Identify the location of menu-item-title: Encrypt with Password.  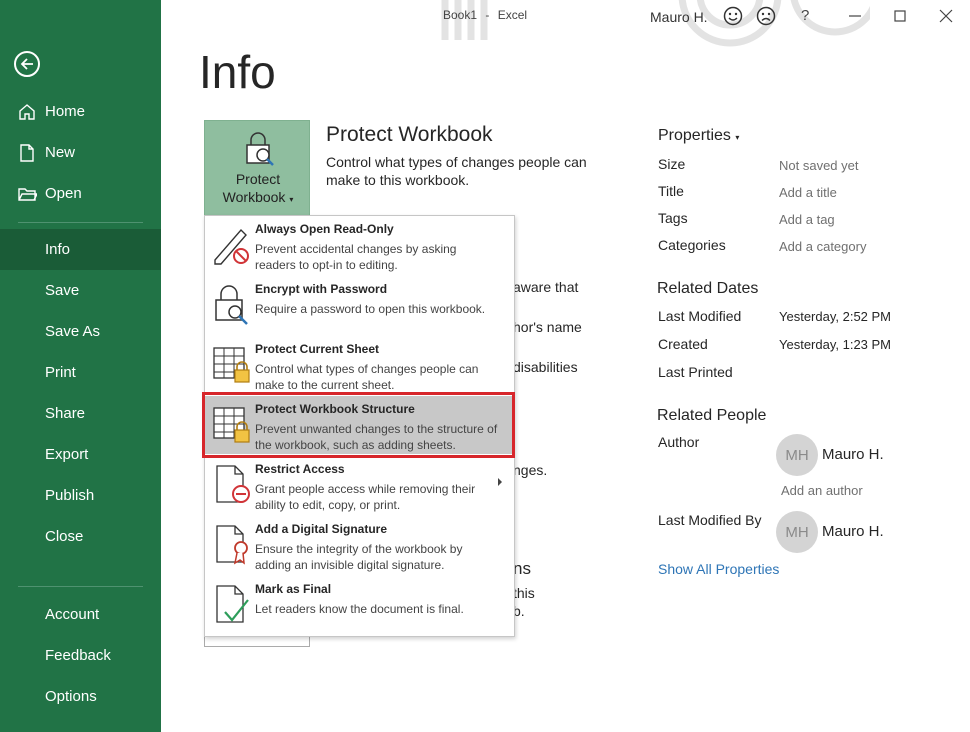
(321, 289).